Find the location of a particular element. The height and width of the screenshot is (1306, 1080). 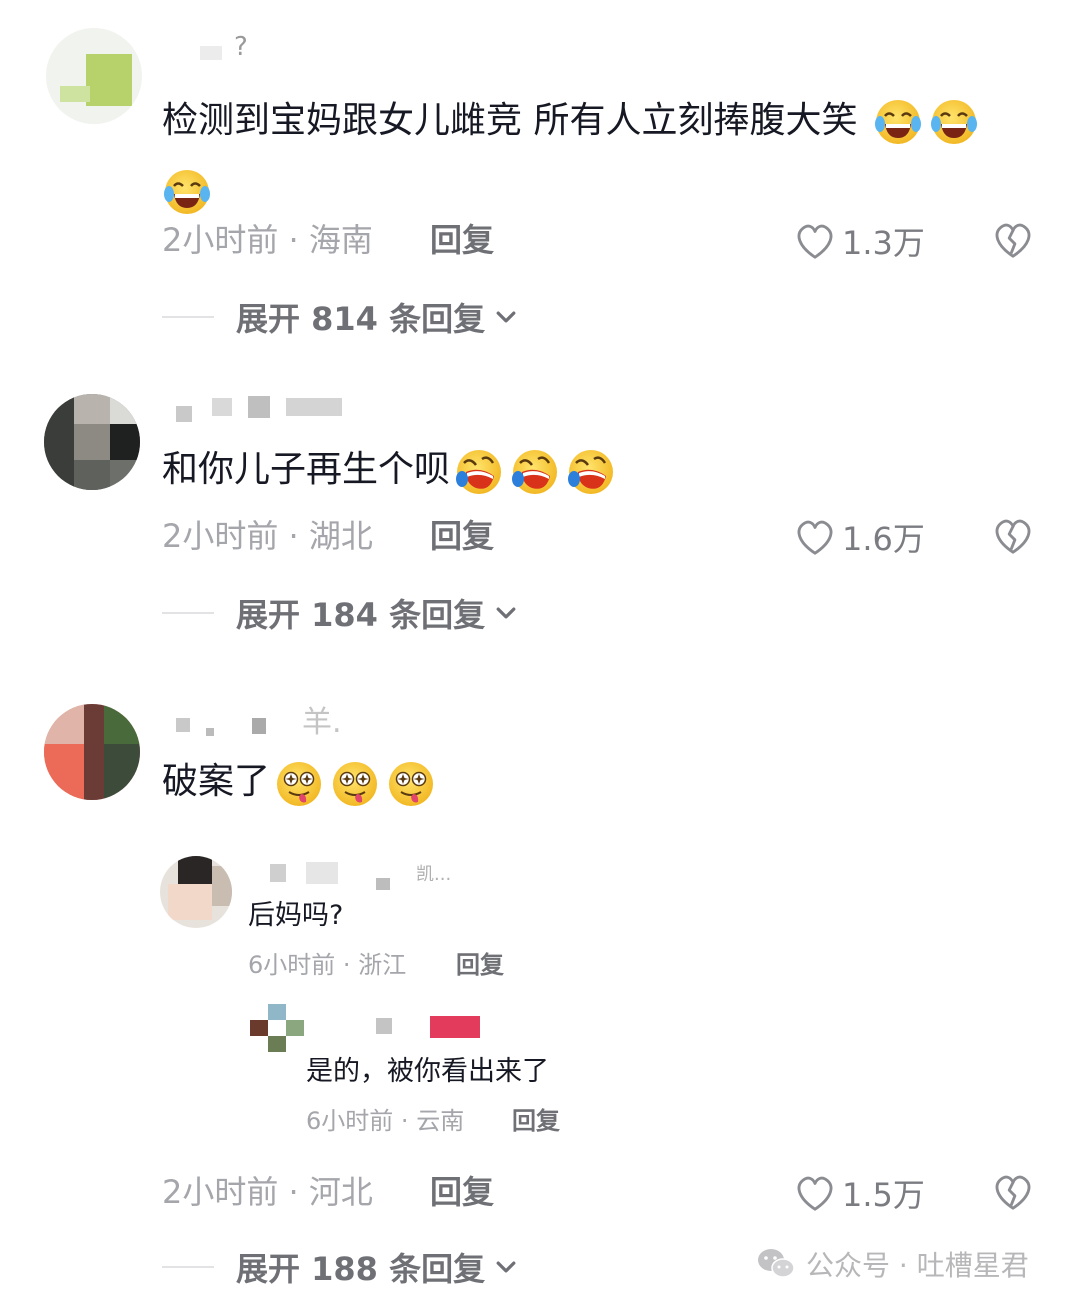

reply-text: 是的，被你看出来了 is located at coordinates (427, 1071).